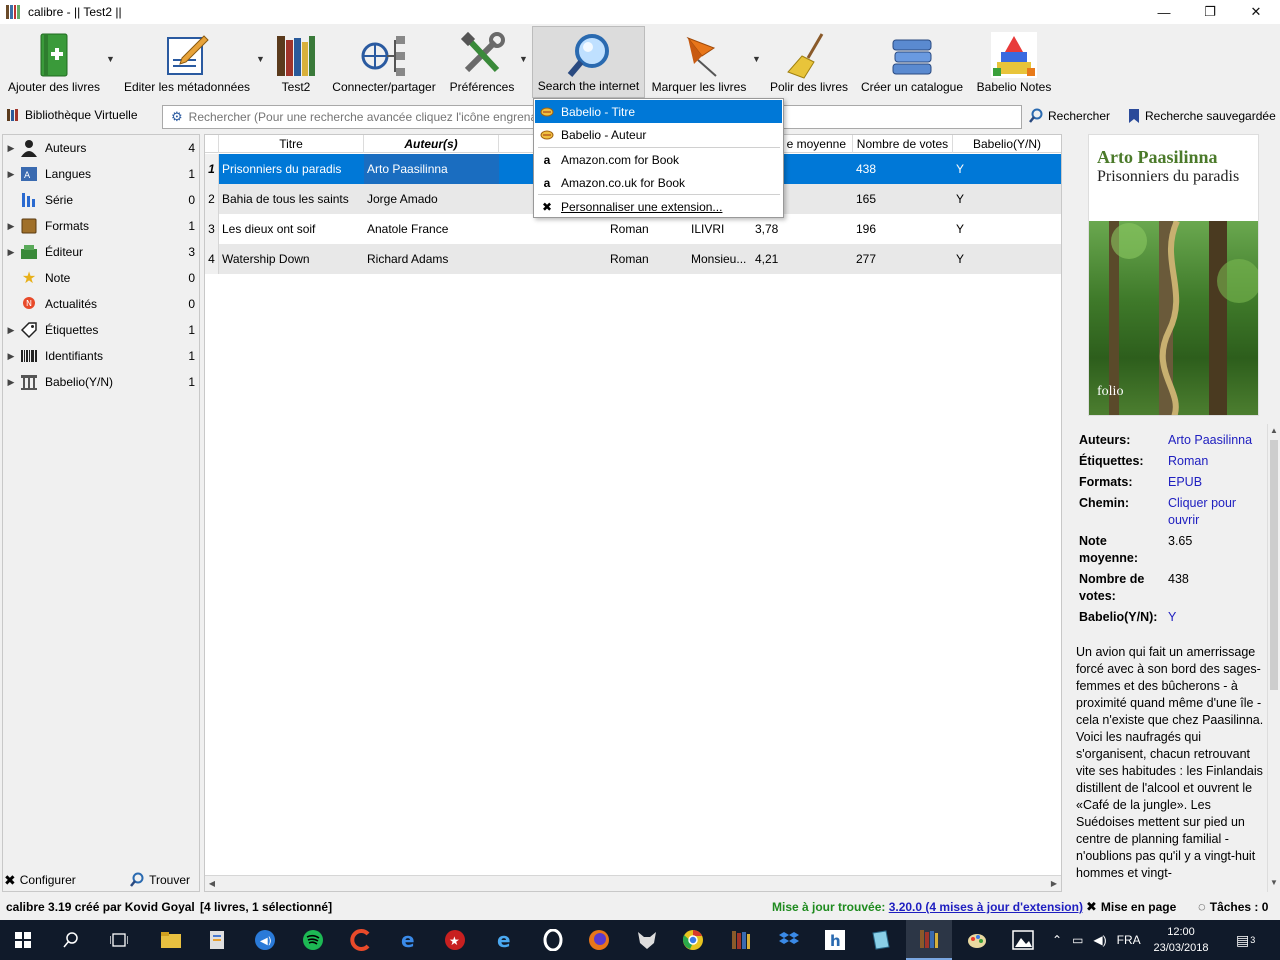 This screenshot has height=960, width=1280. What do you see at coordinates (40, 880) in the screenshot?
I see `configure-button: ✖ Configurer` at bounding box center [40, 880].